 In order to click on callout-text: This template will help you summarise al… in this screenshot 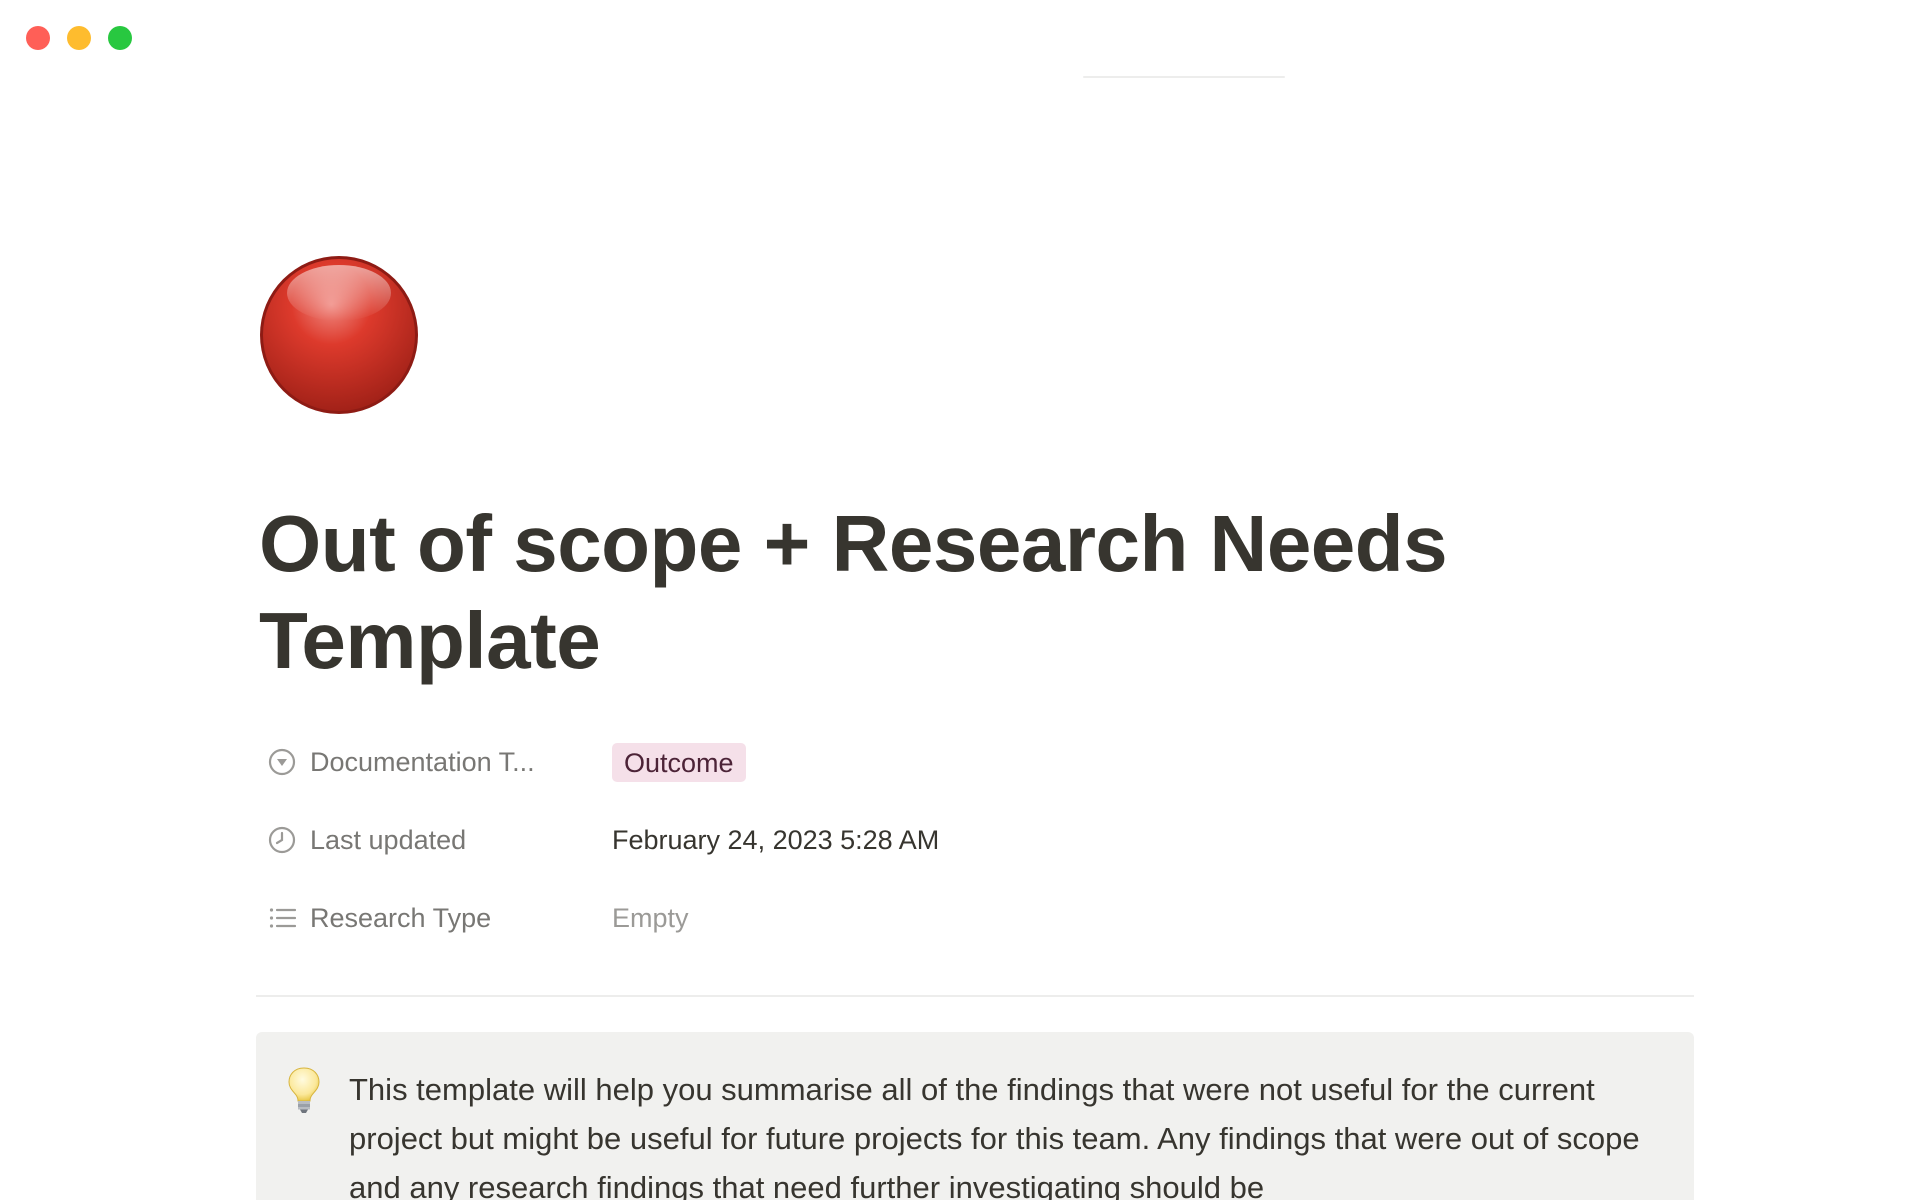, I will do `click(1019, 1132)`.